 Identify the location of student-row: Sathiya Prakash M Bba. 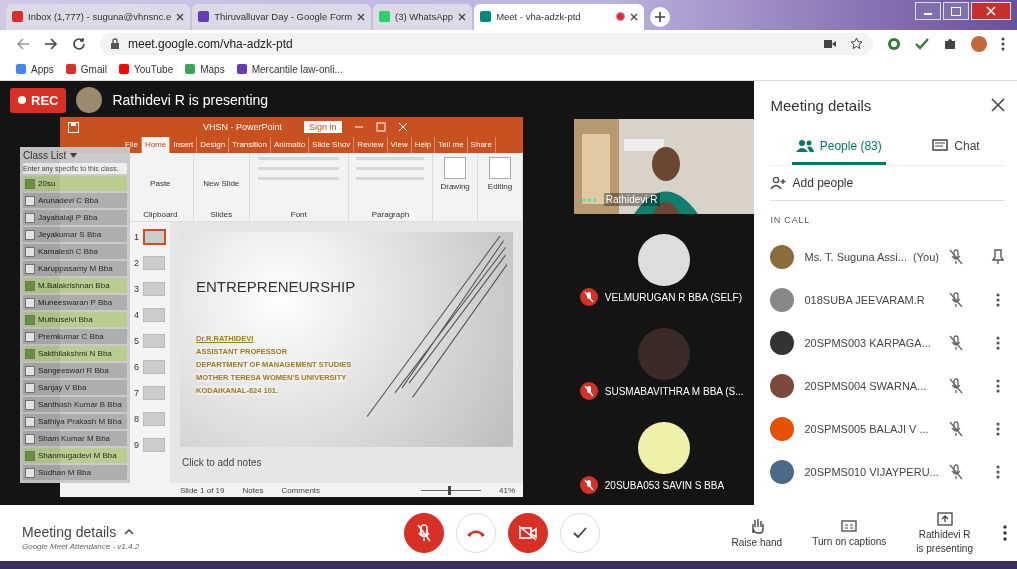
(75, 422).